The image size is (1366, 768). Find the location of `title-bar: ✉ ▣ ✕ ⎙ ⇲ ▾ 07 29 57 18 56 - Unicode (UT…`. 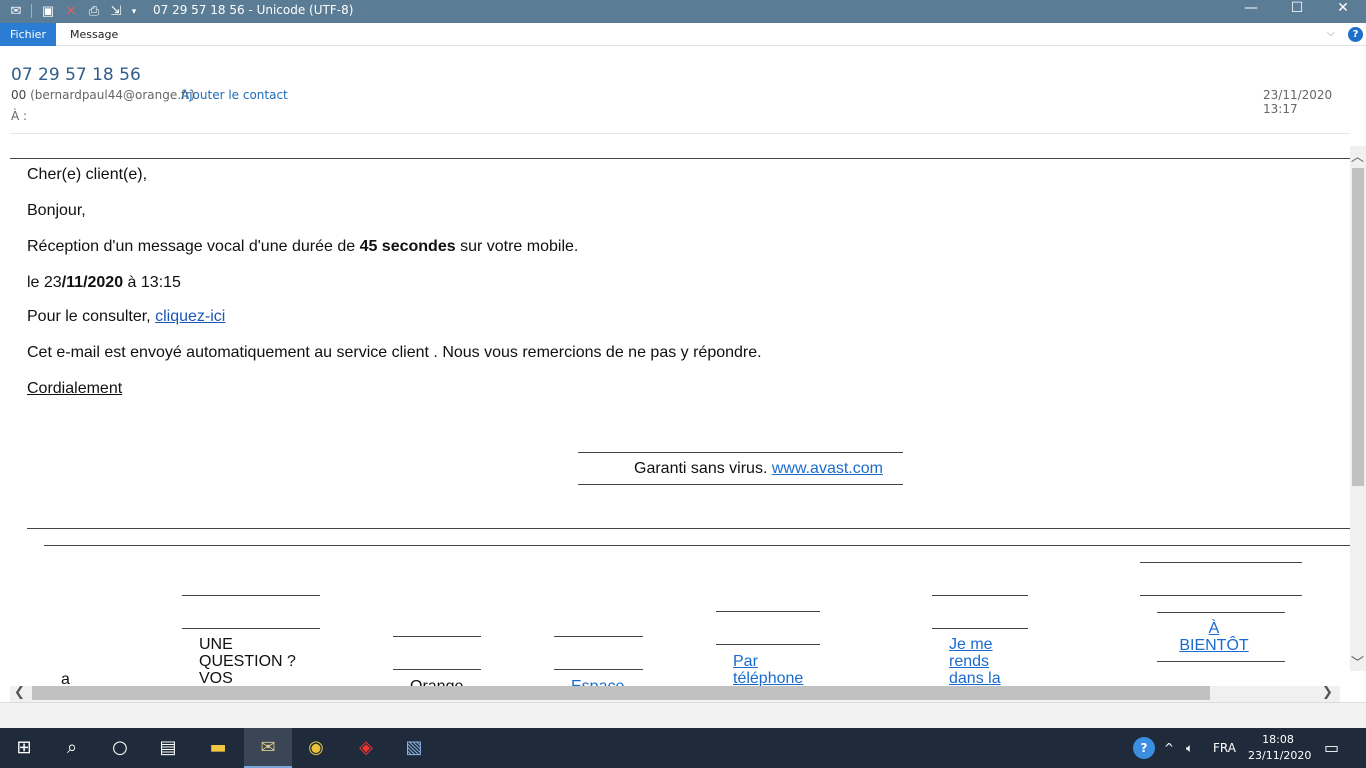

title-bar: ✉ ▣ ✕ ⎙ ⇲ ▾ 07 29 57 18 56 - Unicode (UT… is located at coordinates (683, 11).